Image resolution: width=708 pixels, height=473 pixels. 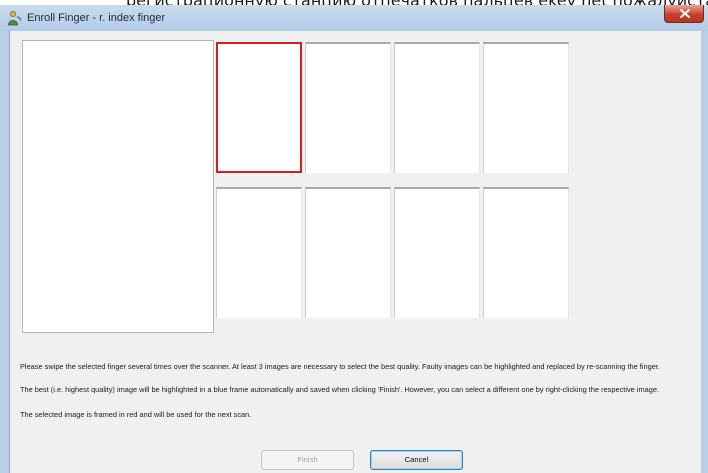 What do you see at coordinates (416, 460) in the screenshot?
I see `cancel-button: Cancel` at bounding box center [416, 460].